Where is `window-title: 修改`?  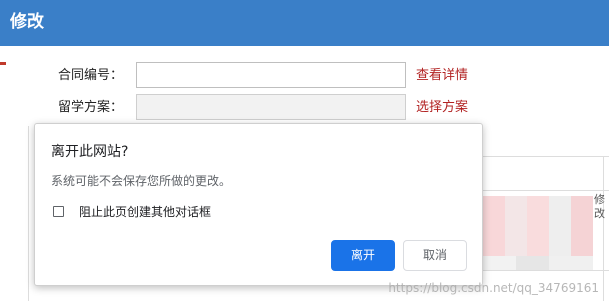 window-title: 修改 is located at coordinates (27, 22).